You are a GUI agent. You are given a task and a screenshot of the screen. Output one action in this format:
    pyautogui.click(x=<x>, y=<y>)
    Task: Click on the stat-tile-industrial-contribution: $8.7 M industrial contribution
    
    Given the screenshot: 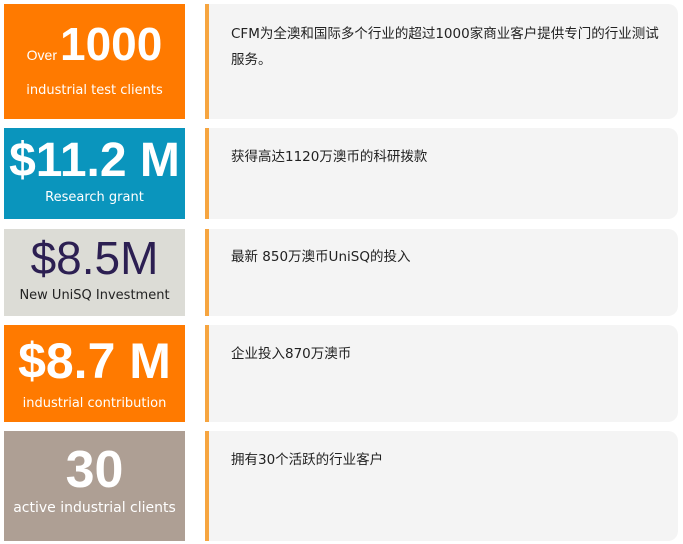 What is the action you would take?
    pyautogui.click(x=94, y=373)
    